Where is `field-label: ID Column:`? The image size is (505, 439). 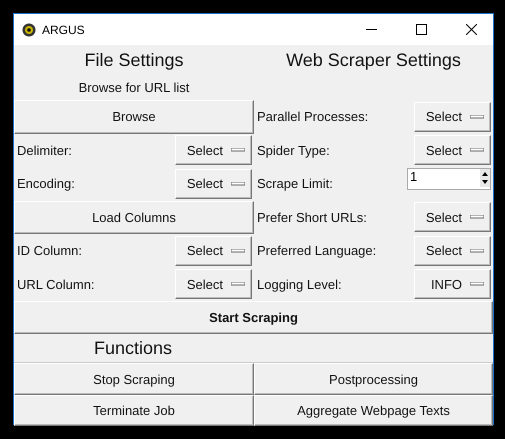
field-label: ID Column: is located at coordinates (49, 250).